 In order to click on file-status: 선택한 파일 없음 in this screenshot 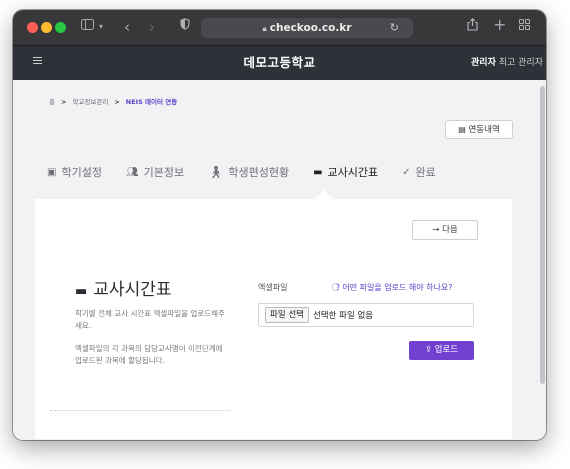, I will do `click(343, 316)`.